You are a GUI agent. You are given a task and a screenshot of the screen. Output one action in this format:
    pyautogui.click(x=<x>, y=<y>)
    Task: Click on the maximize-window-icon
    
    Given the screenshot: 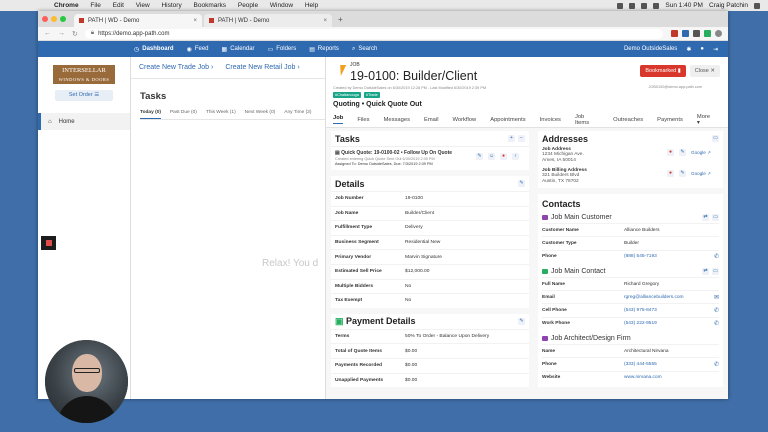 What is the action you would take?
    pyautogui.click(x=63, y=19)
    